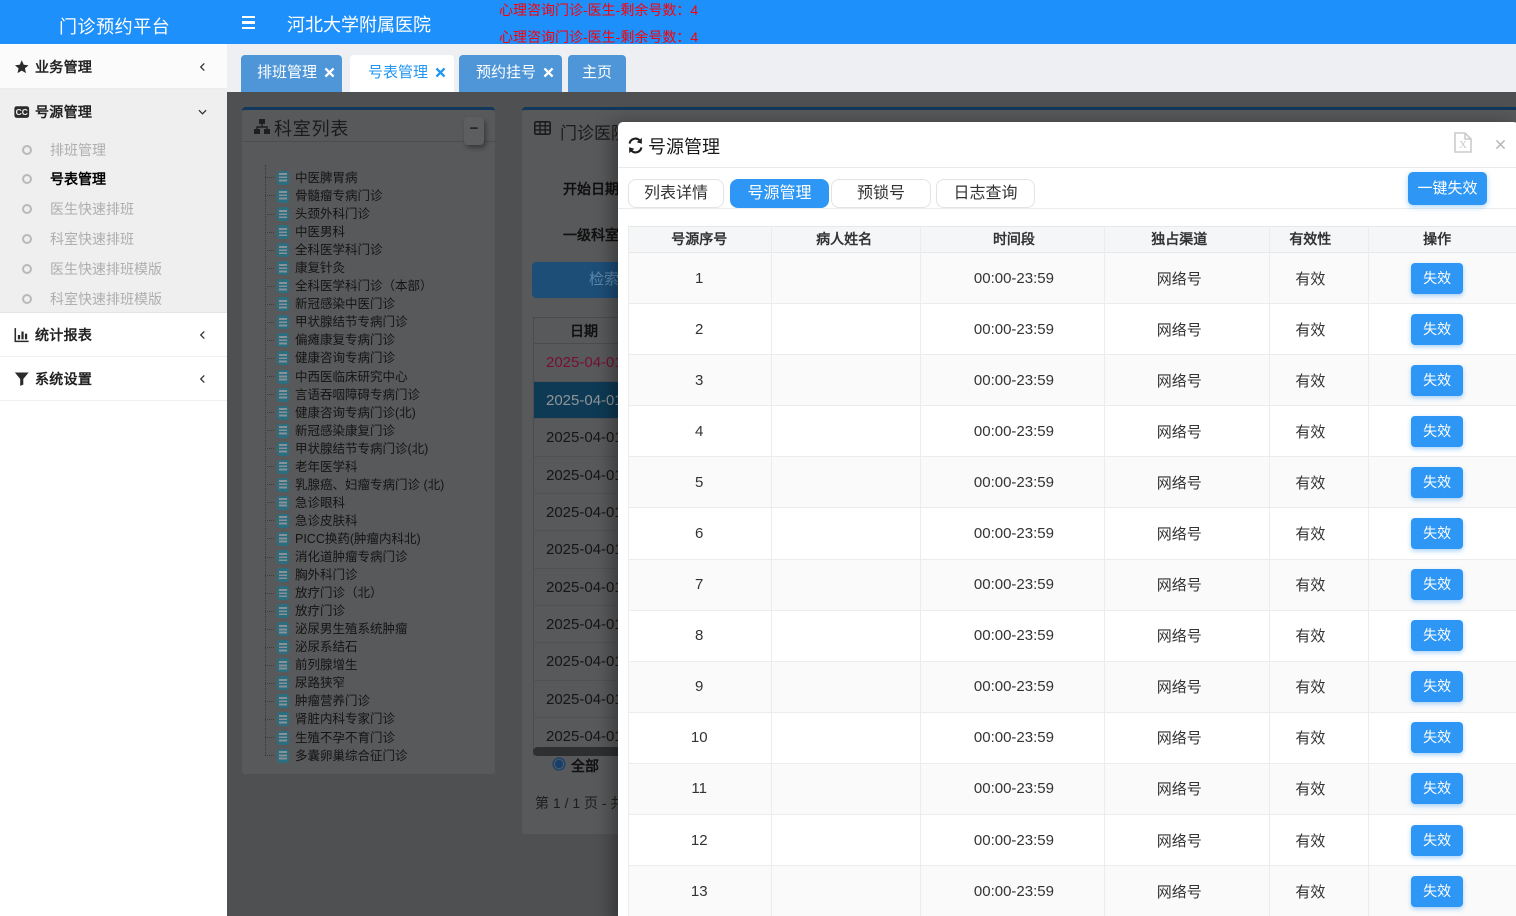 This screenshot has width=1516, height=916. I want to click on svg-text: X, so click(1463, 145).